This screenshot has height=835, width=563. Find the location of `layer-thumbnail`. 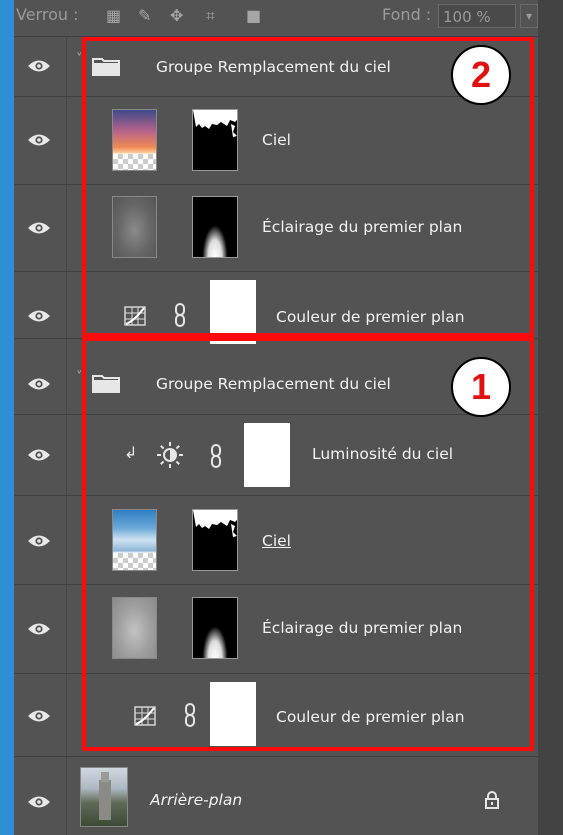

layer-thumbnail is located at coordinates (104, 797).